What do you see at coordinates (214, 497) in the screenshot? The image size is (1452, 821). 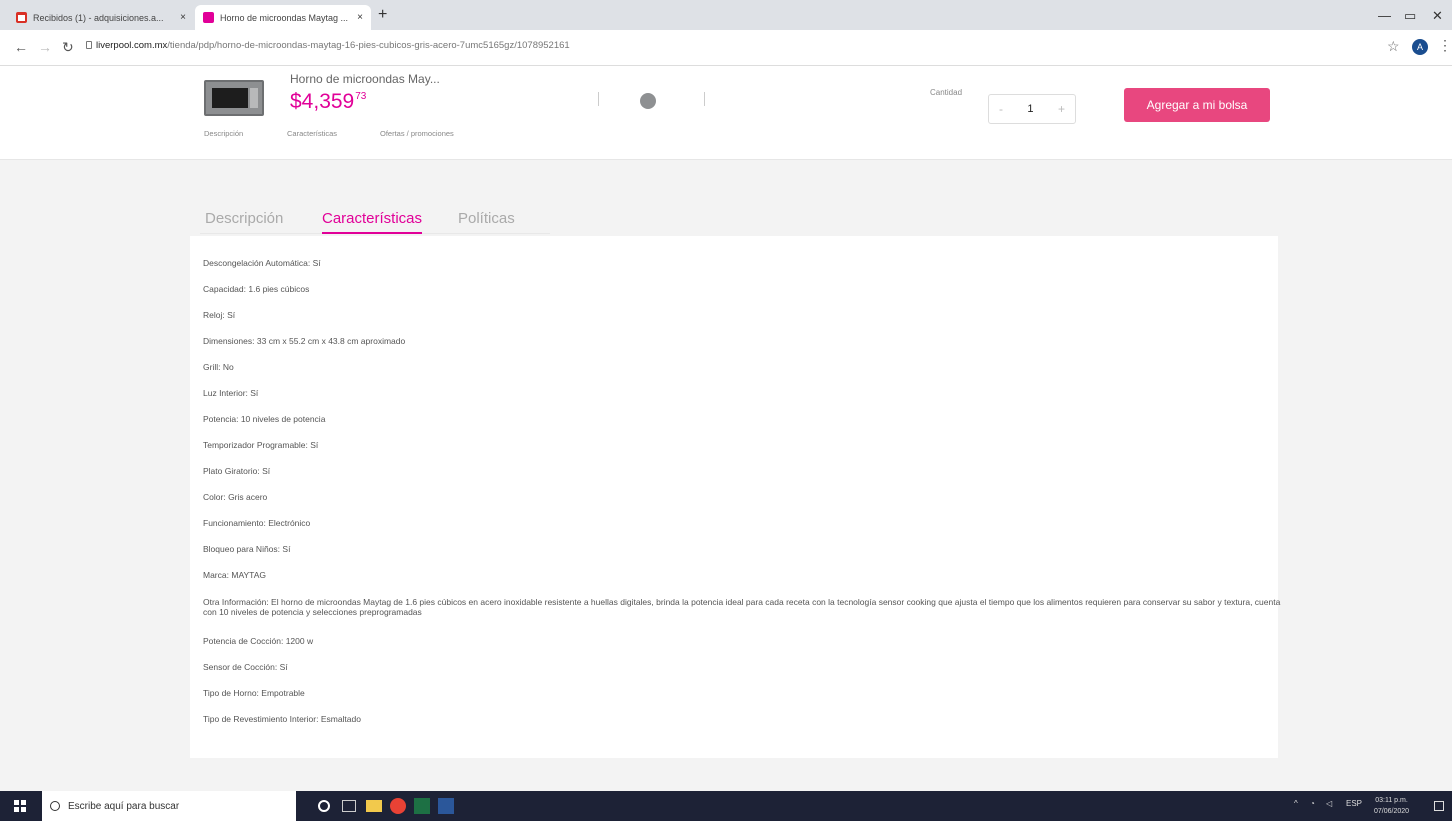 I see `spec-label: Color:` at bounding box center [214, 497].